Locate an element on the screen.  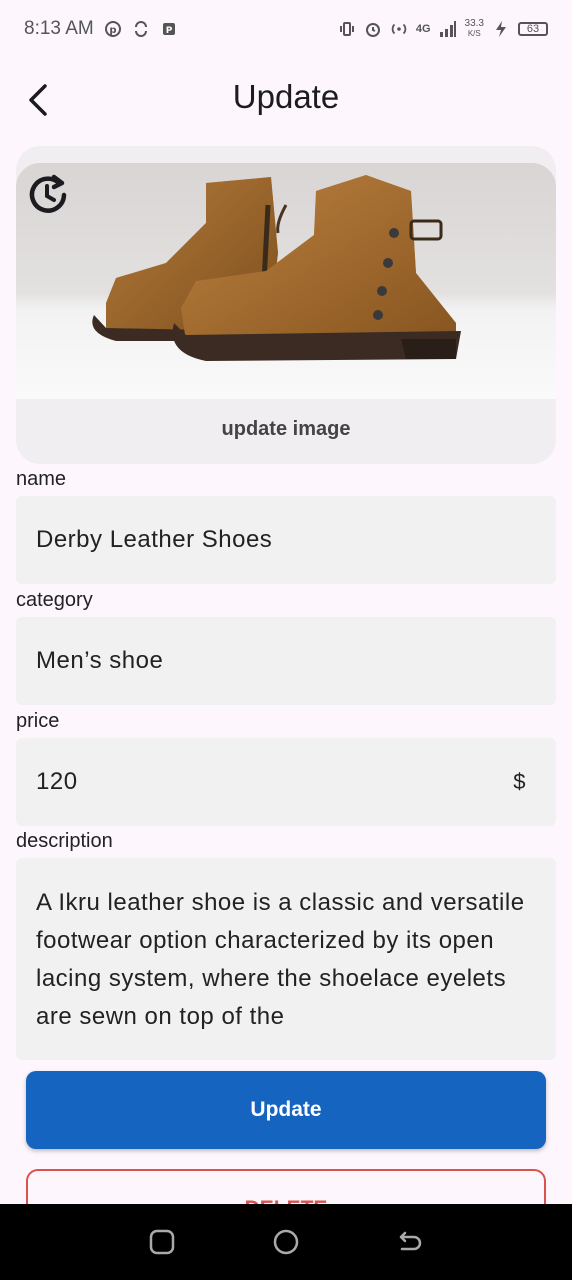
system-nav-bar is located at coordinates (286, 1242).